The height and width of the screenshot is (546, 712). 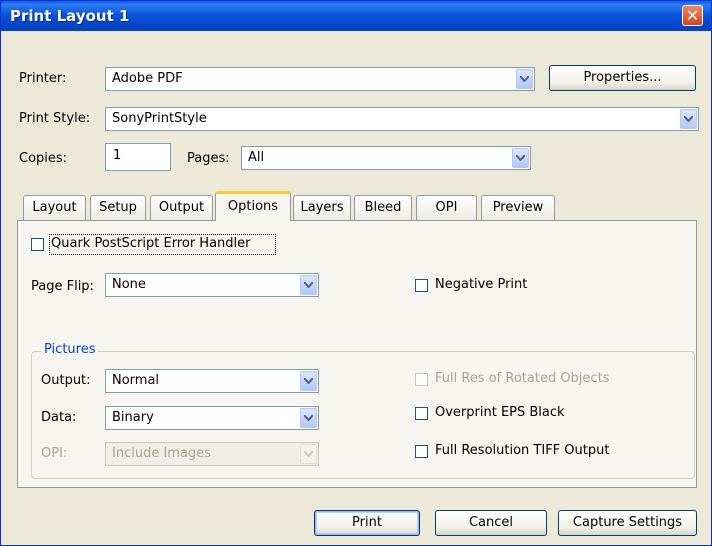 What do you see at coordinates (133, 417) in the screenshot?
I see `pictures-data-value: Binary` at bounding box center [133, 417].